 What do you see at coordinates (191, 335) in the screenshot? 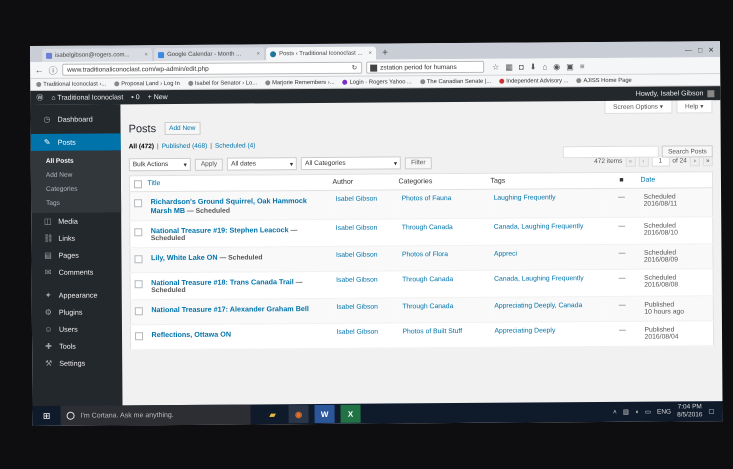
I see `post-title-link: Reflections, Ottawa ON` at bounding box center [191, 335].